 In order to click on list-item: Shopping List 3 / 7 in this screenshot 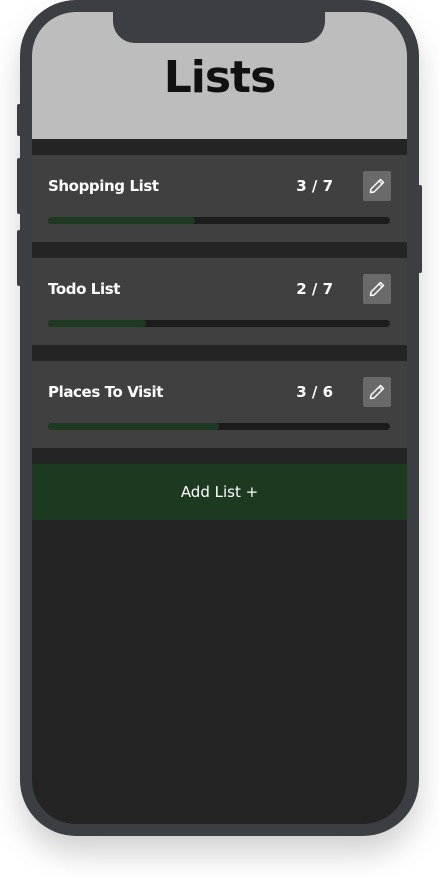, I will do `click(219, 198)`.